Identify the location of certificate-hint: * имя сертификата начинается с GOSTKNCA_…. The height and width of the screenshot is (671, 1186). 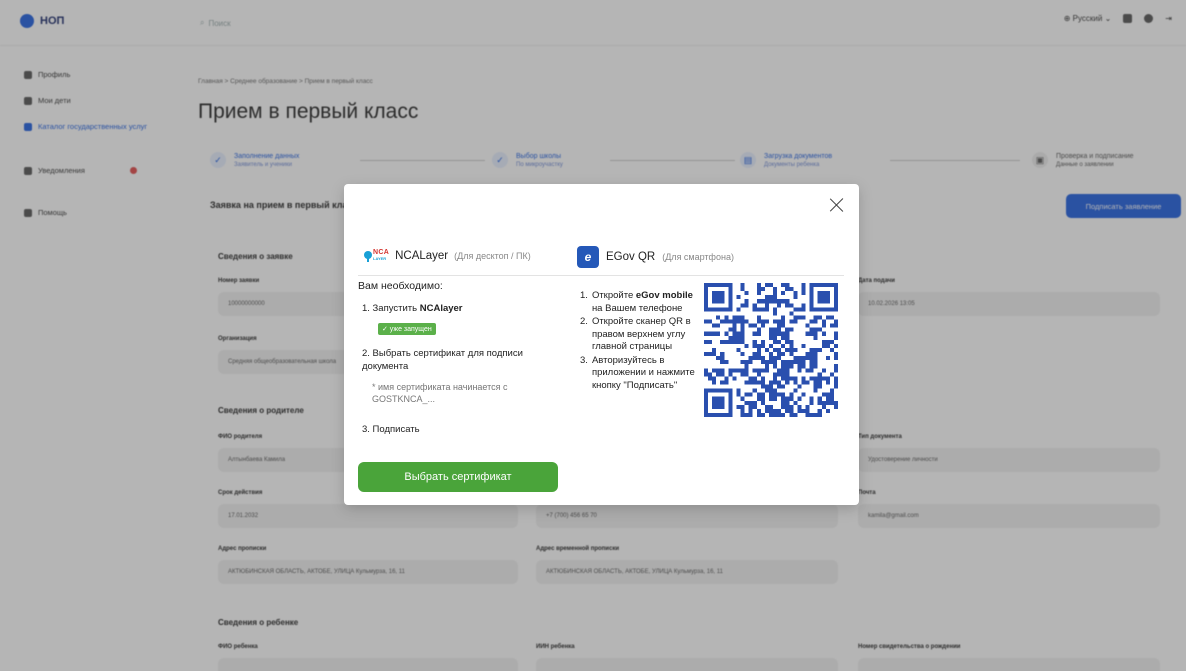
(440, 393).